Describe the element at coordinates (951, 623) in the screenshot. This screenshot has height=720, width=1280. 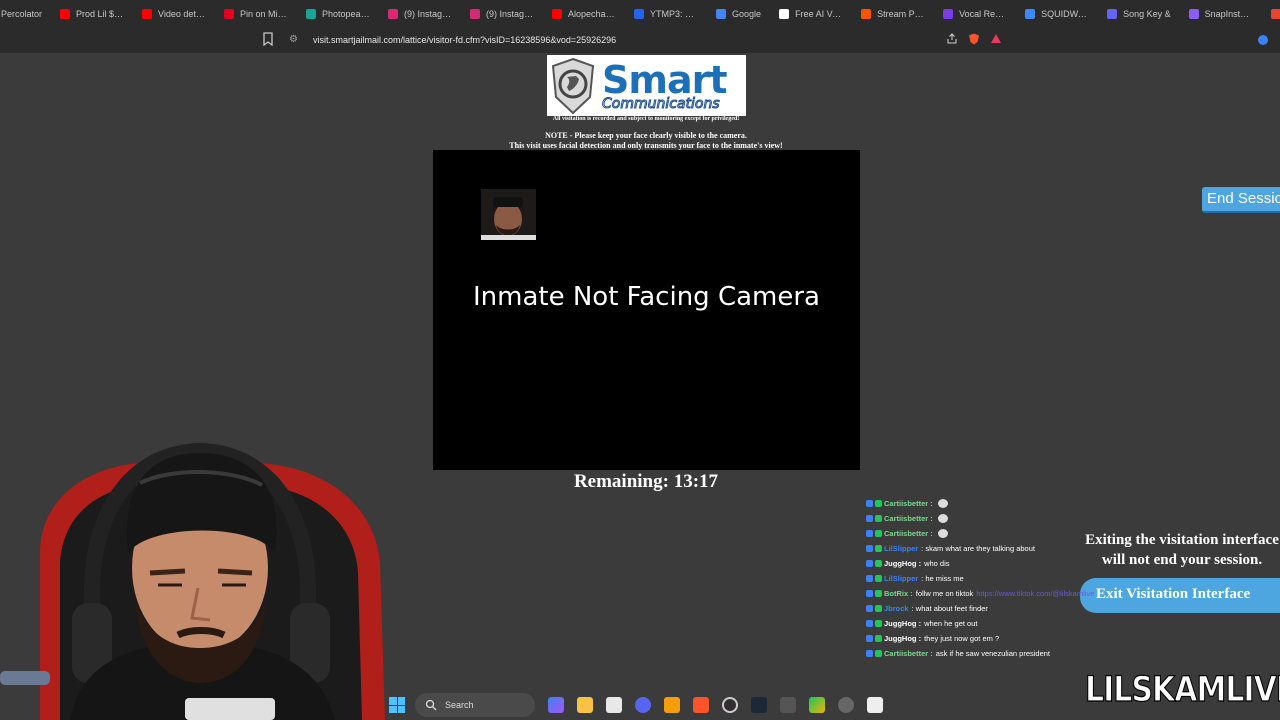
I see `chat-text: when he get out` at that location.